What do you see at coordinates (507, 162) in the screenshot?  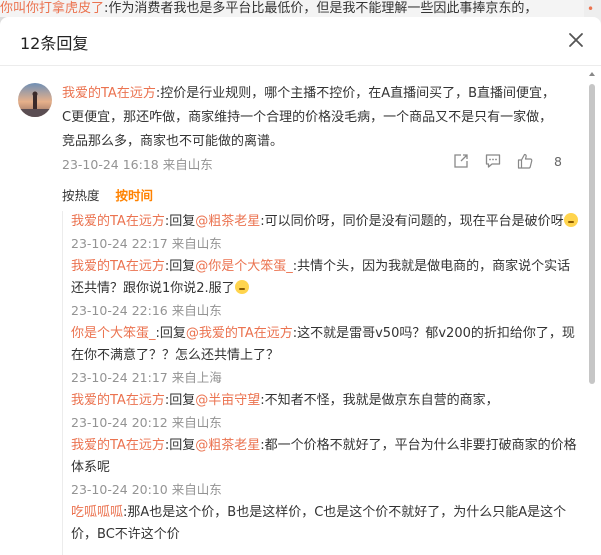 I see `main-comment-actions: 8` at bounding box center [507, 162].